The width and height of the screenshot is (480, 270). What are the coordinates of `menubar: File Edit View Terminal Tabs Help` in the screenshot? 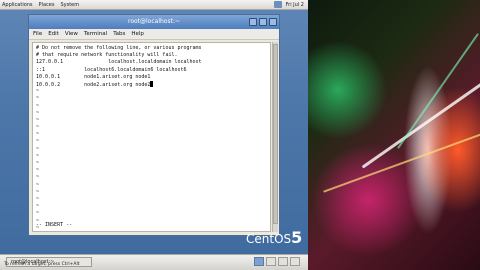 It's located at (154, 34).